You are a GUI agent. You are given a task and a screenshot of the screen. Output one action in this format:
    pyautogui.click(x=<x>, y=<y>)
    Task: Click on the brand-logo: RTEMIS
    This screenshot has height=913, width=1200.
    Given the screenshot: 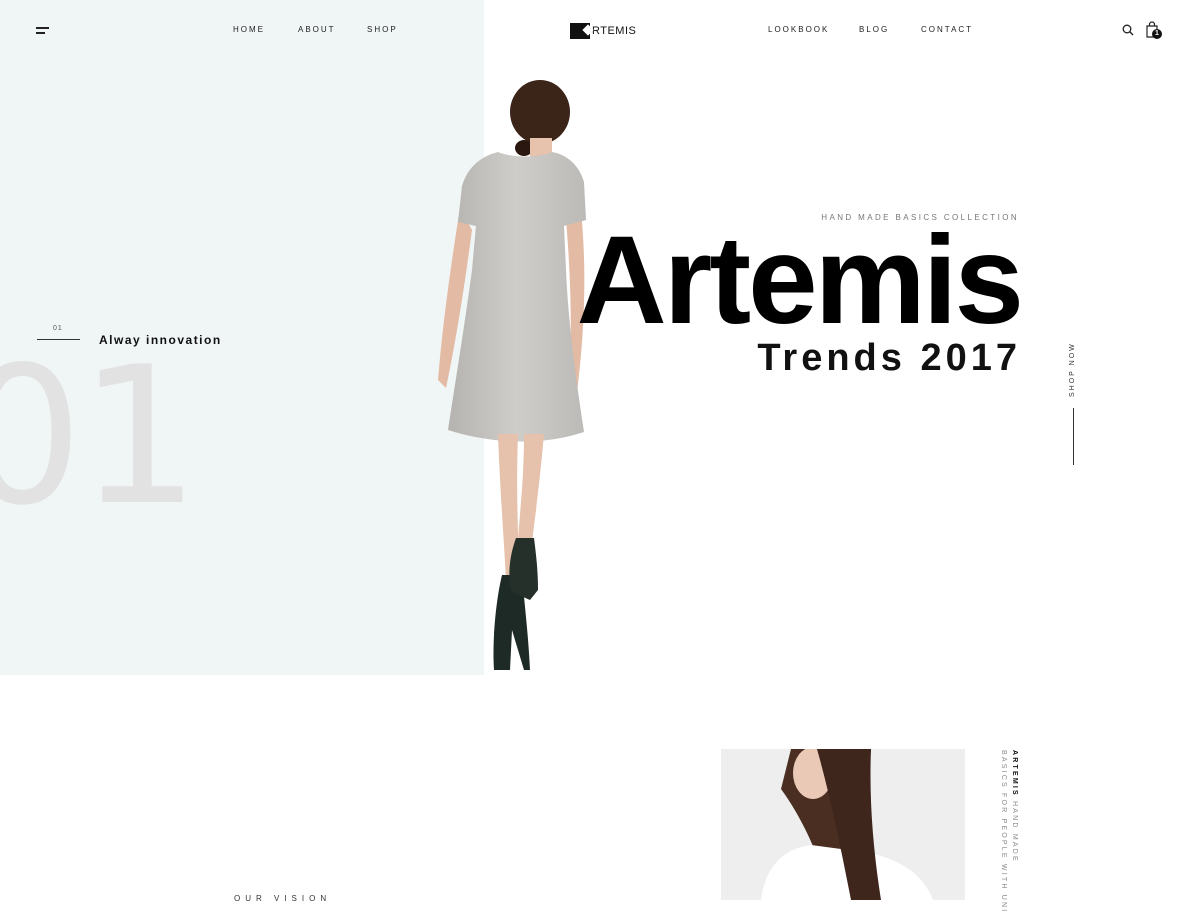 What is the action you would take?
    pyautogui.click(x=603, y=31)
    